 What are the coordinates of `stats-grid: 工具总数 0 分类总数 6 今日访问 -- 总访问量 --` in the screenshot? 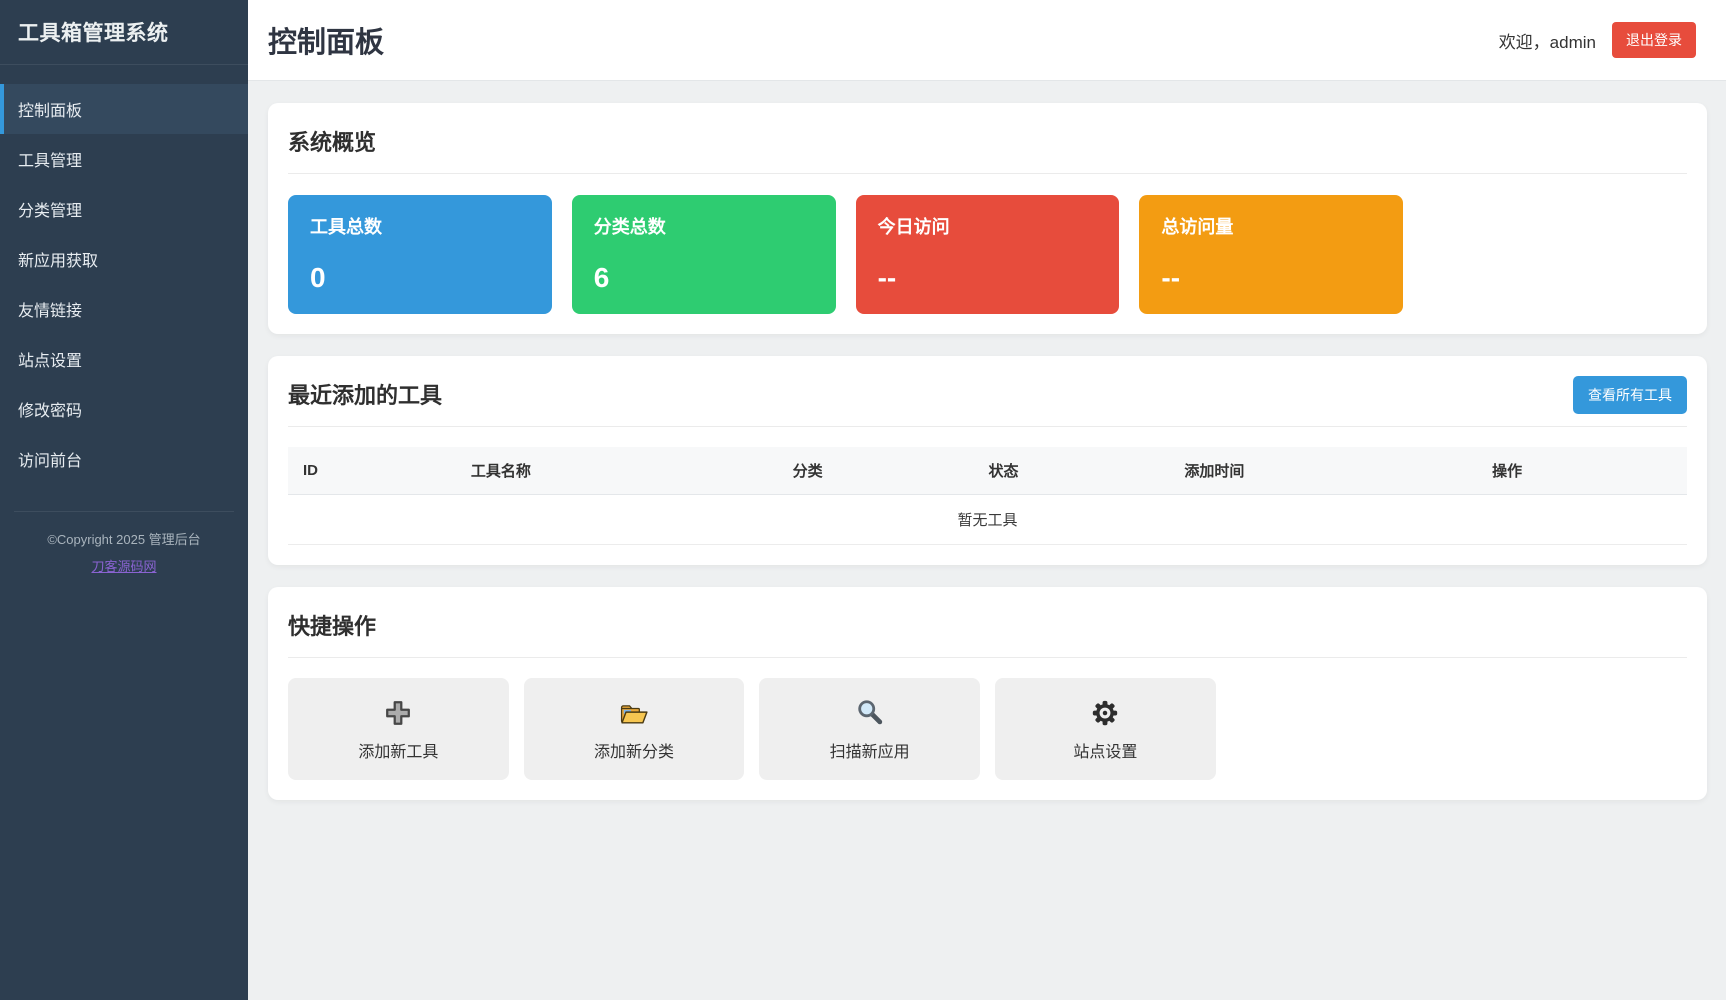 It's located at (987, 254).